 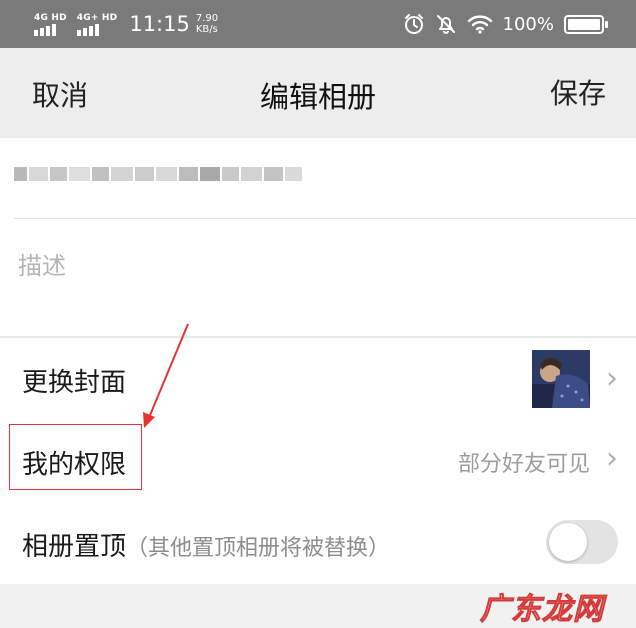 What do you see at coordinates (528, 24) in the screenshot?
I see `battery-percent: 100%` at bounding box center [528, 24].